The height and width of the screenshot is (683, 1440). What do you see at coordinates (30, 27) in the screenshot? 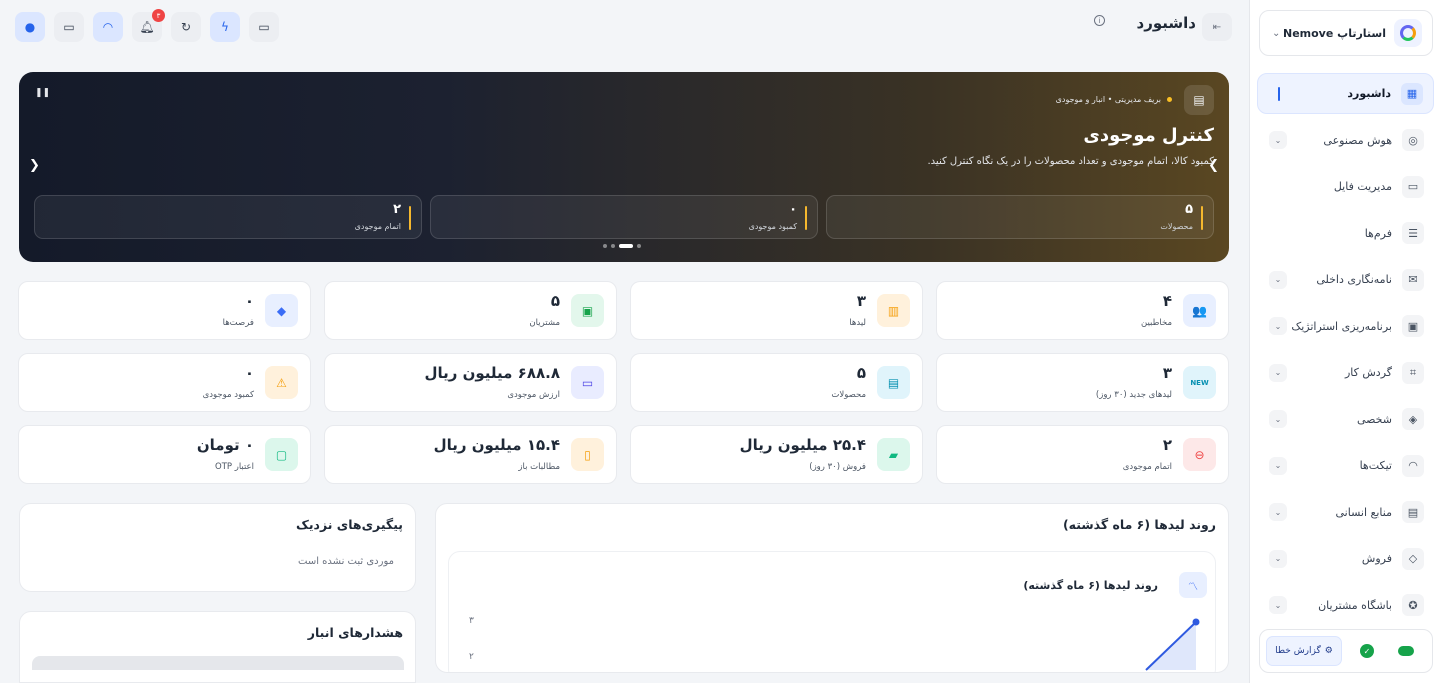
I see `user-button: ●` at bounding box center [30, 27].